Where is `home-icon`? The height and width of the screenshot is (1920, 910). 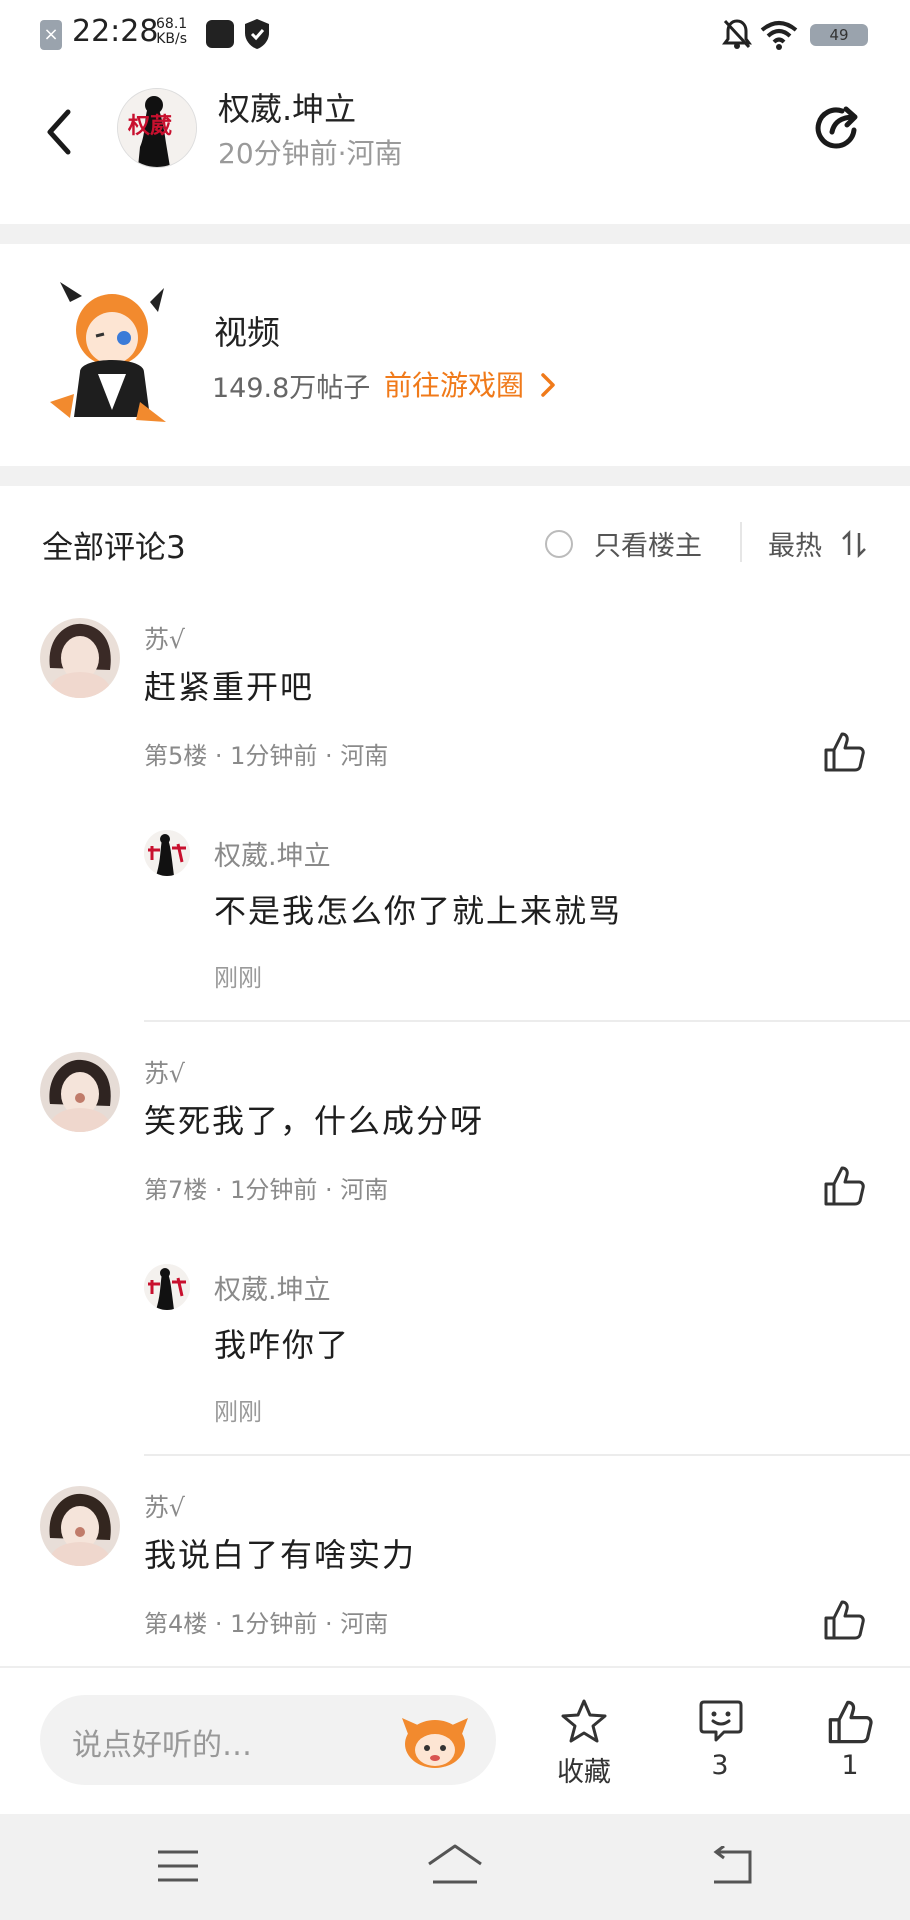
home-icon is located at coordinates (455, 1864).